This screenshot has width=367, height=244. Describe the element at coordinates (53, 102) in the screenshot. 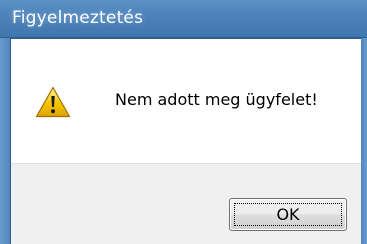

I see `warning-icon` at that location.